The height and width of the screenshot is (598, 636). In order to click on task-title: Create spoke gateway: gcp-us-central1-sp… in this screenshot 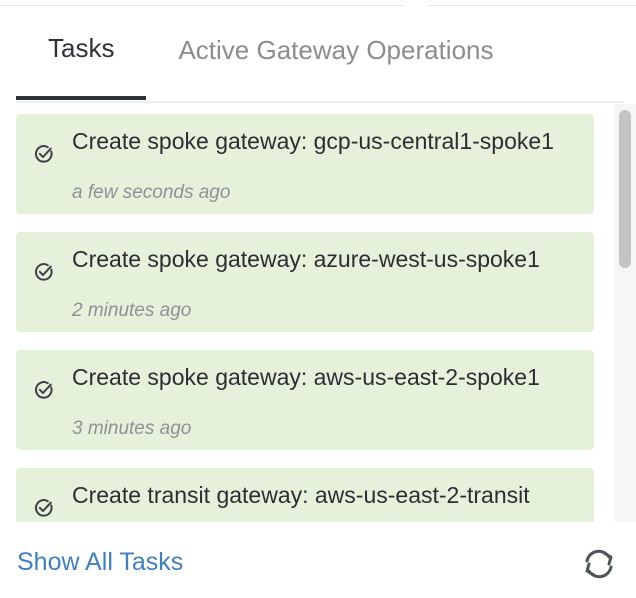, I will do `click(313, 141)`.